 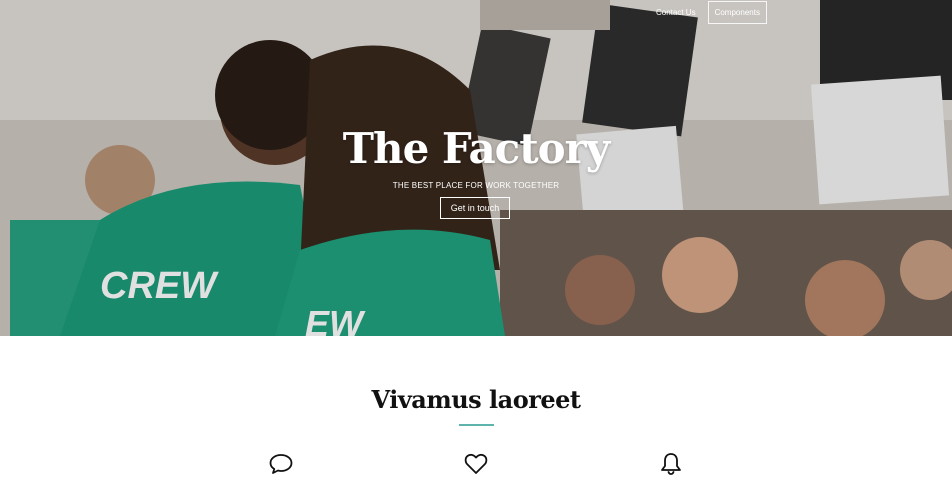 I want to click on nav-contact-link: Contact Us, so click(x=676, y=12).